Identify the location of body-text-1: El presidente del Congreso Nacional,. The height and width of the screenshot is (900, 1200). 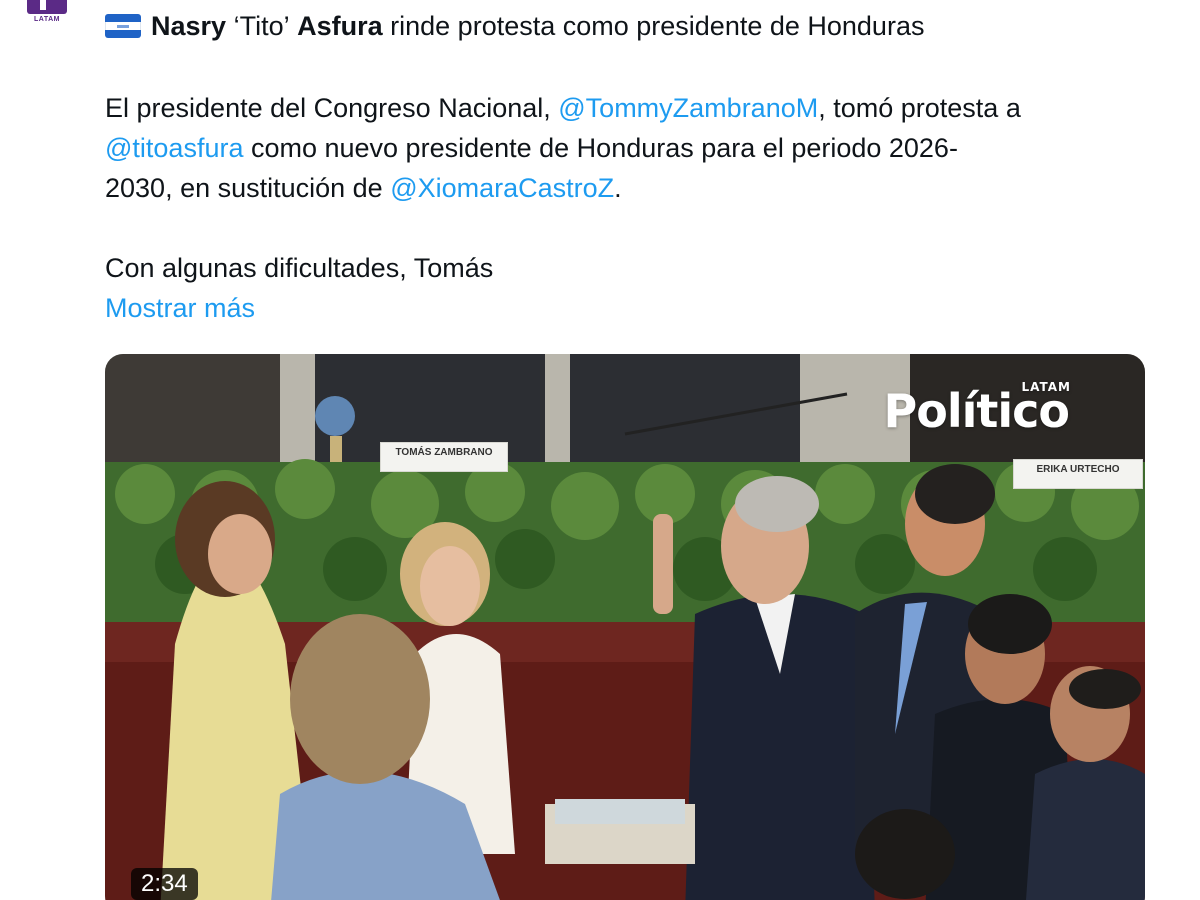
(332, 108).